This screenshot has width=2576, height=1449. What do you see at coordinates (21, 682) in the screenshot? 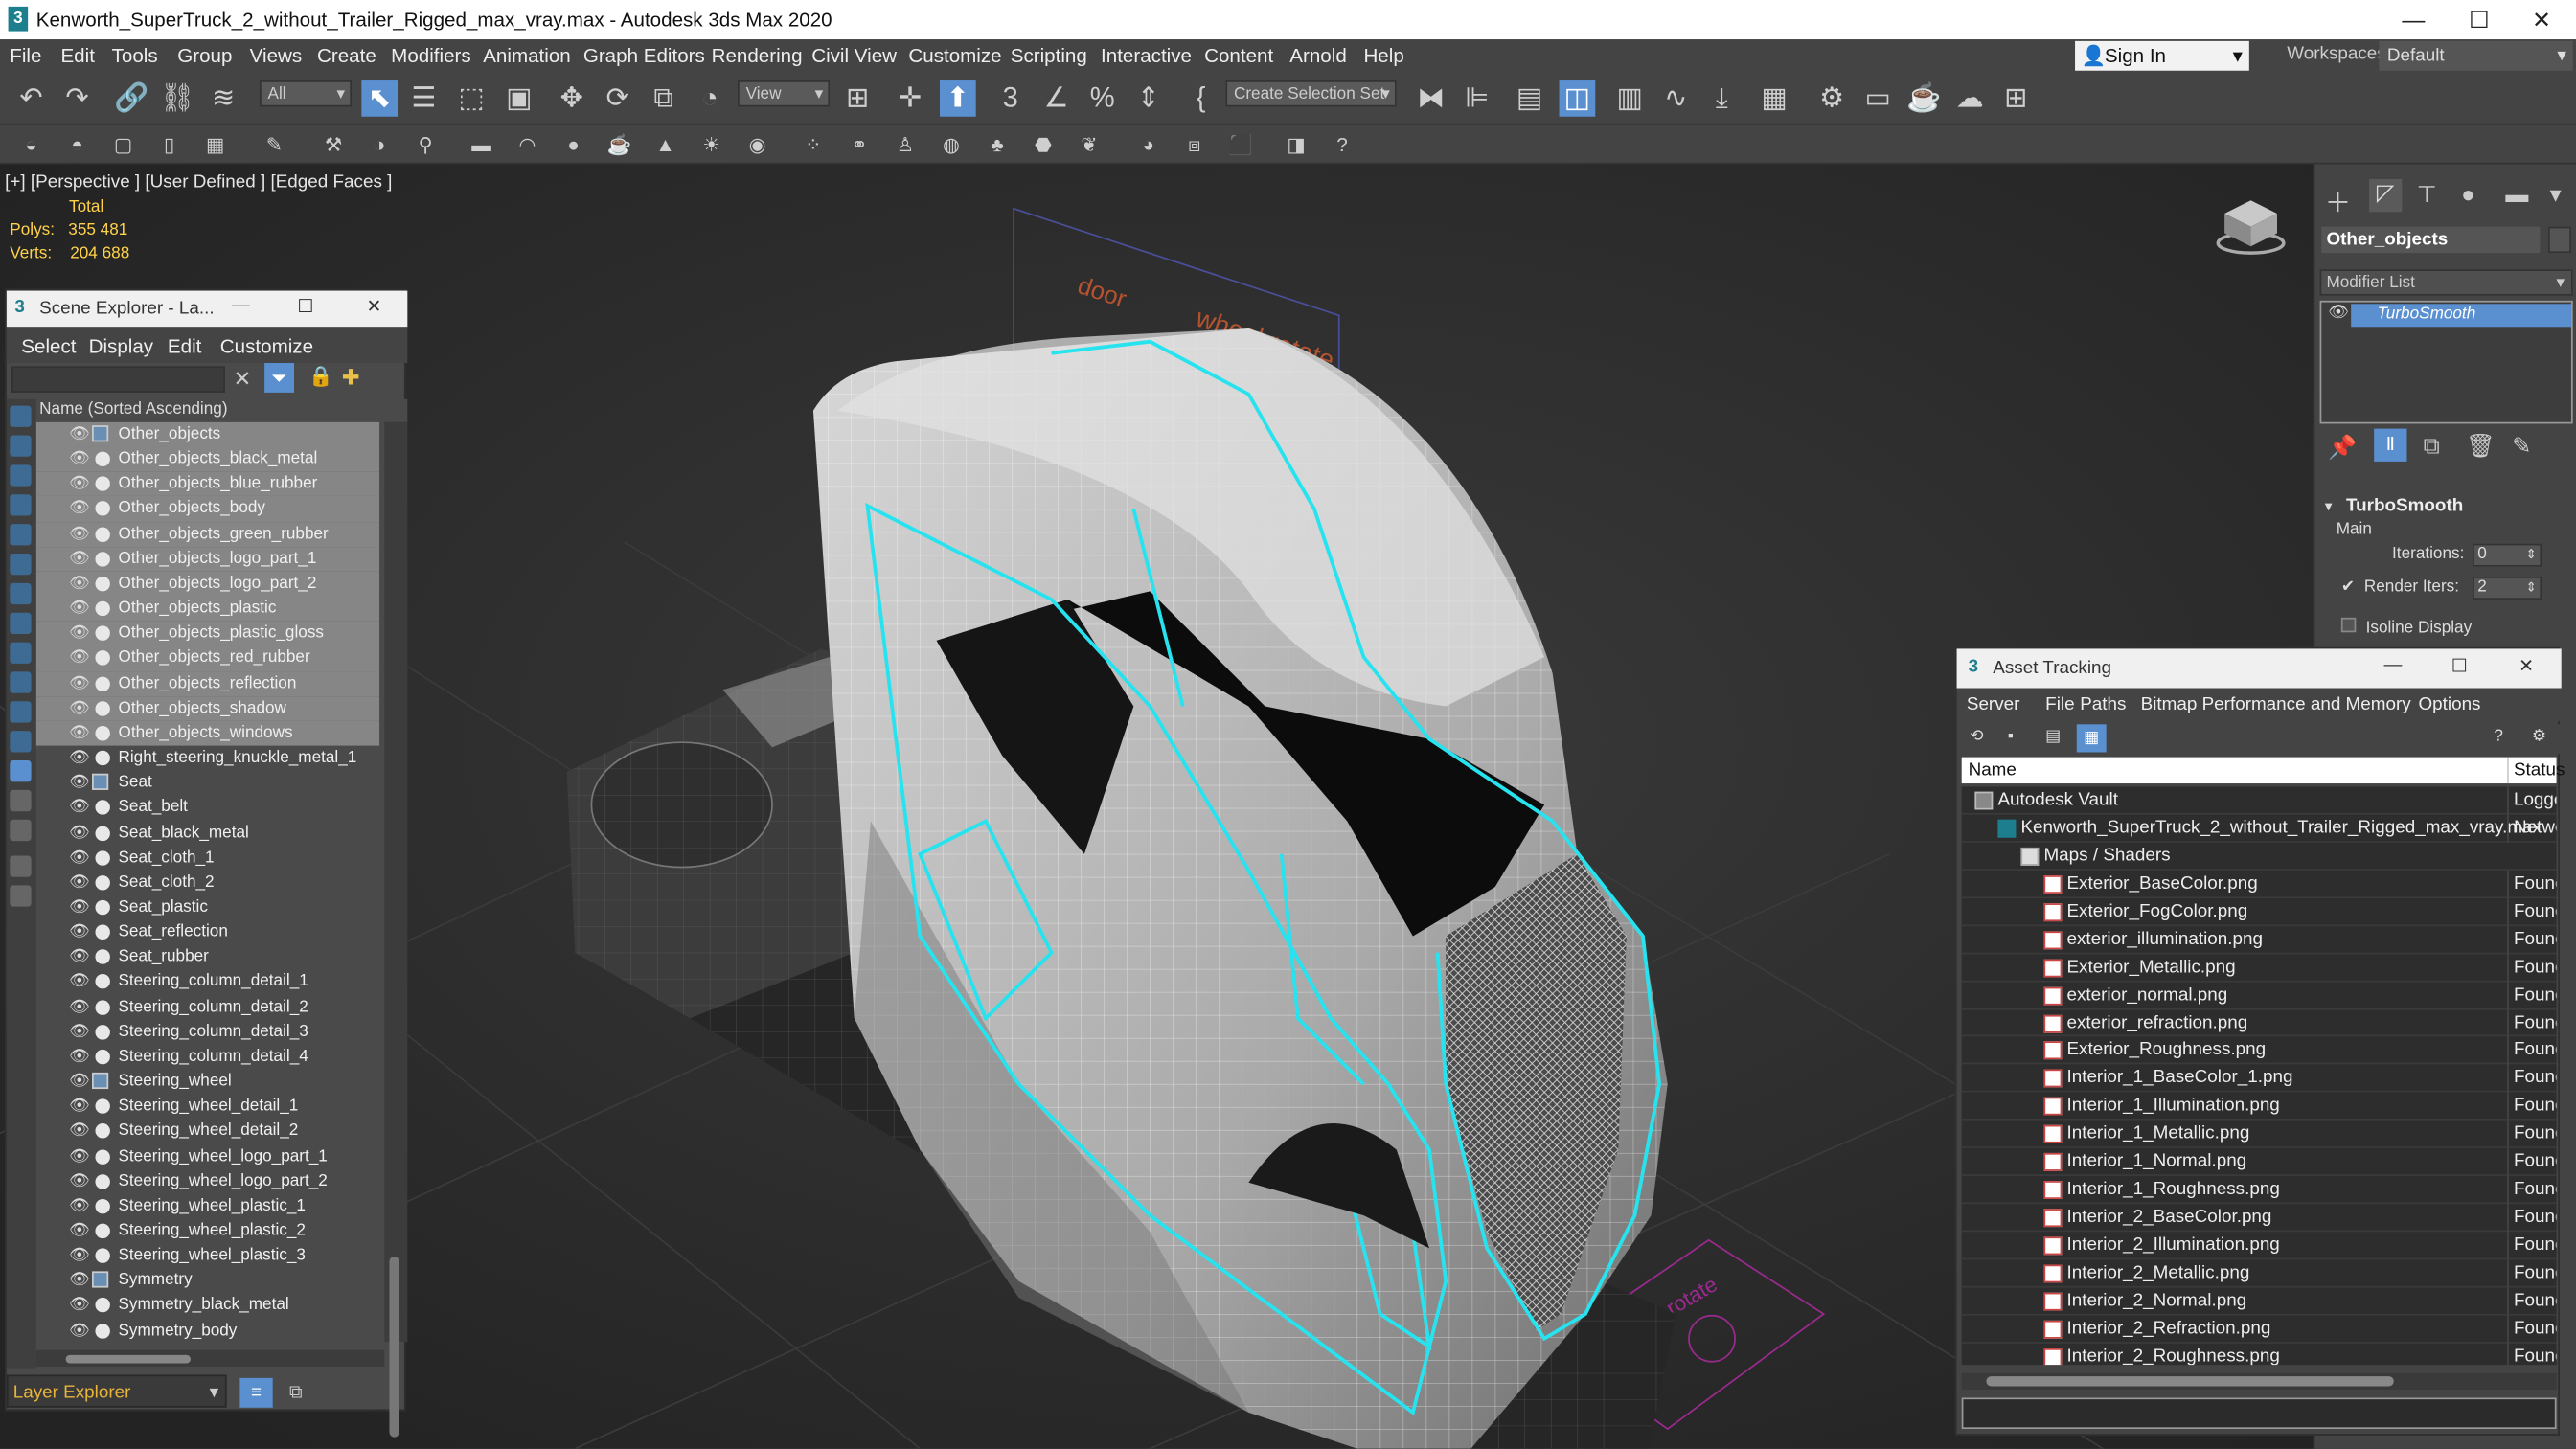
I see `display-containers-icon` at bounding box center [21, 682].